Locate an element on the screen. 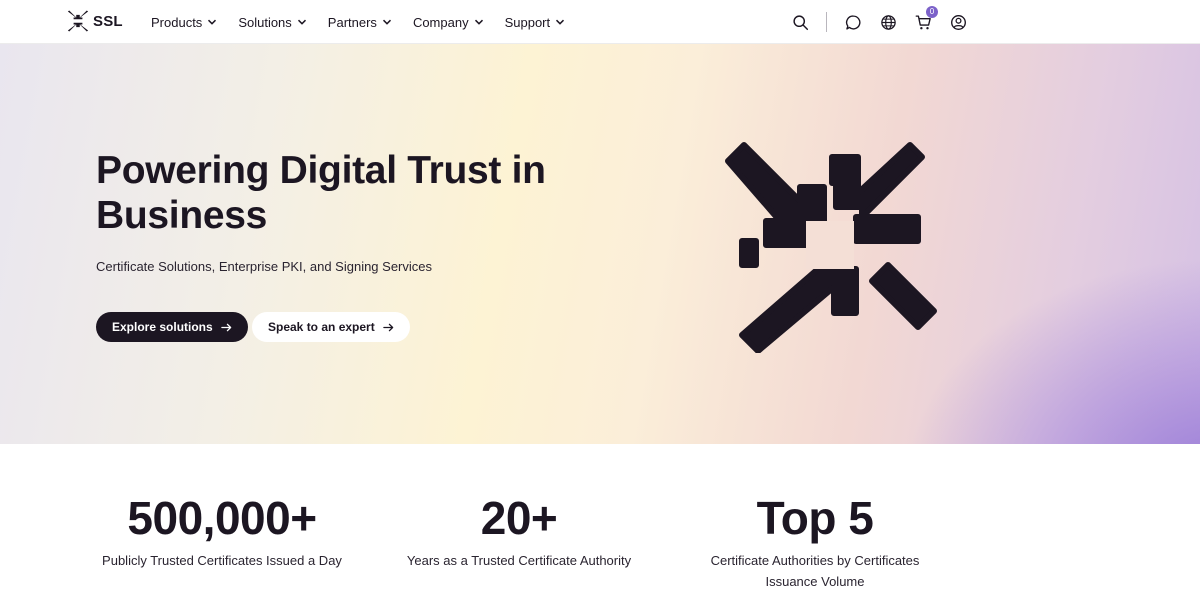  nav-divider is located at coordinates (826, 22).